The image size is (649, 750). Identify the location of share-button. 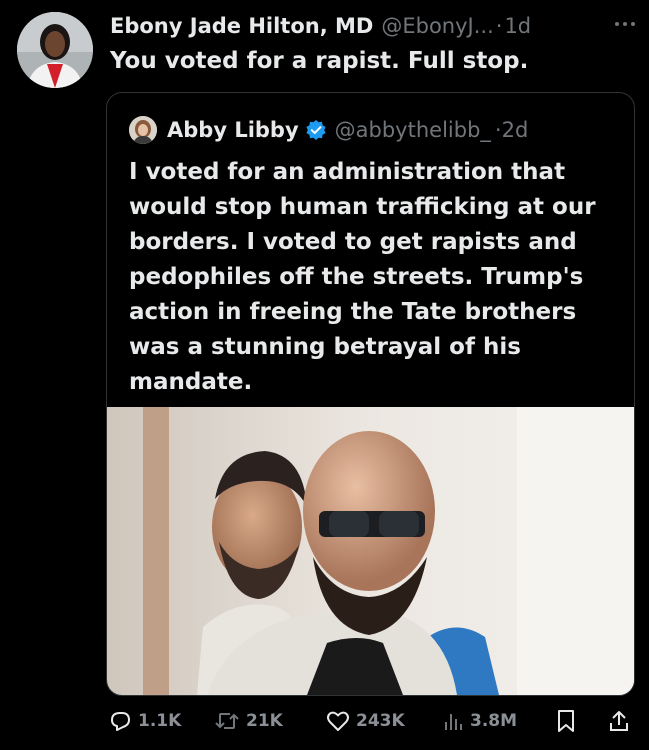
(622, 721).